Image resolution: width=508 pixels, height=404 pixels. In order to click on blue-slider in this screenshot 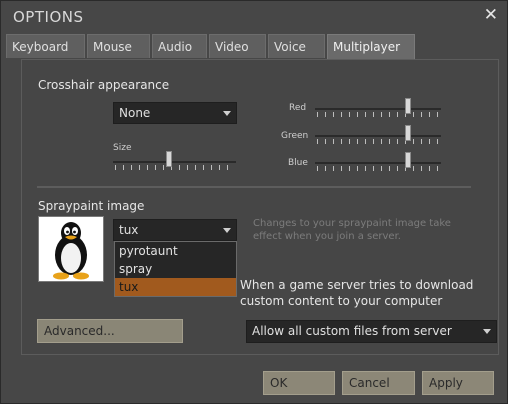, I will do `click(378, 163)`.